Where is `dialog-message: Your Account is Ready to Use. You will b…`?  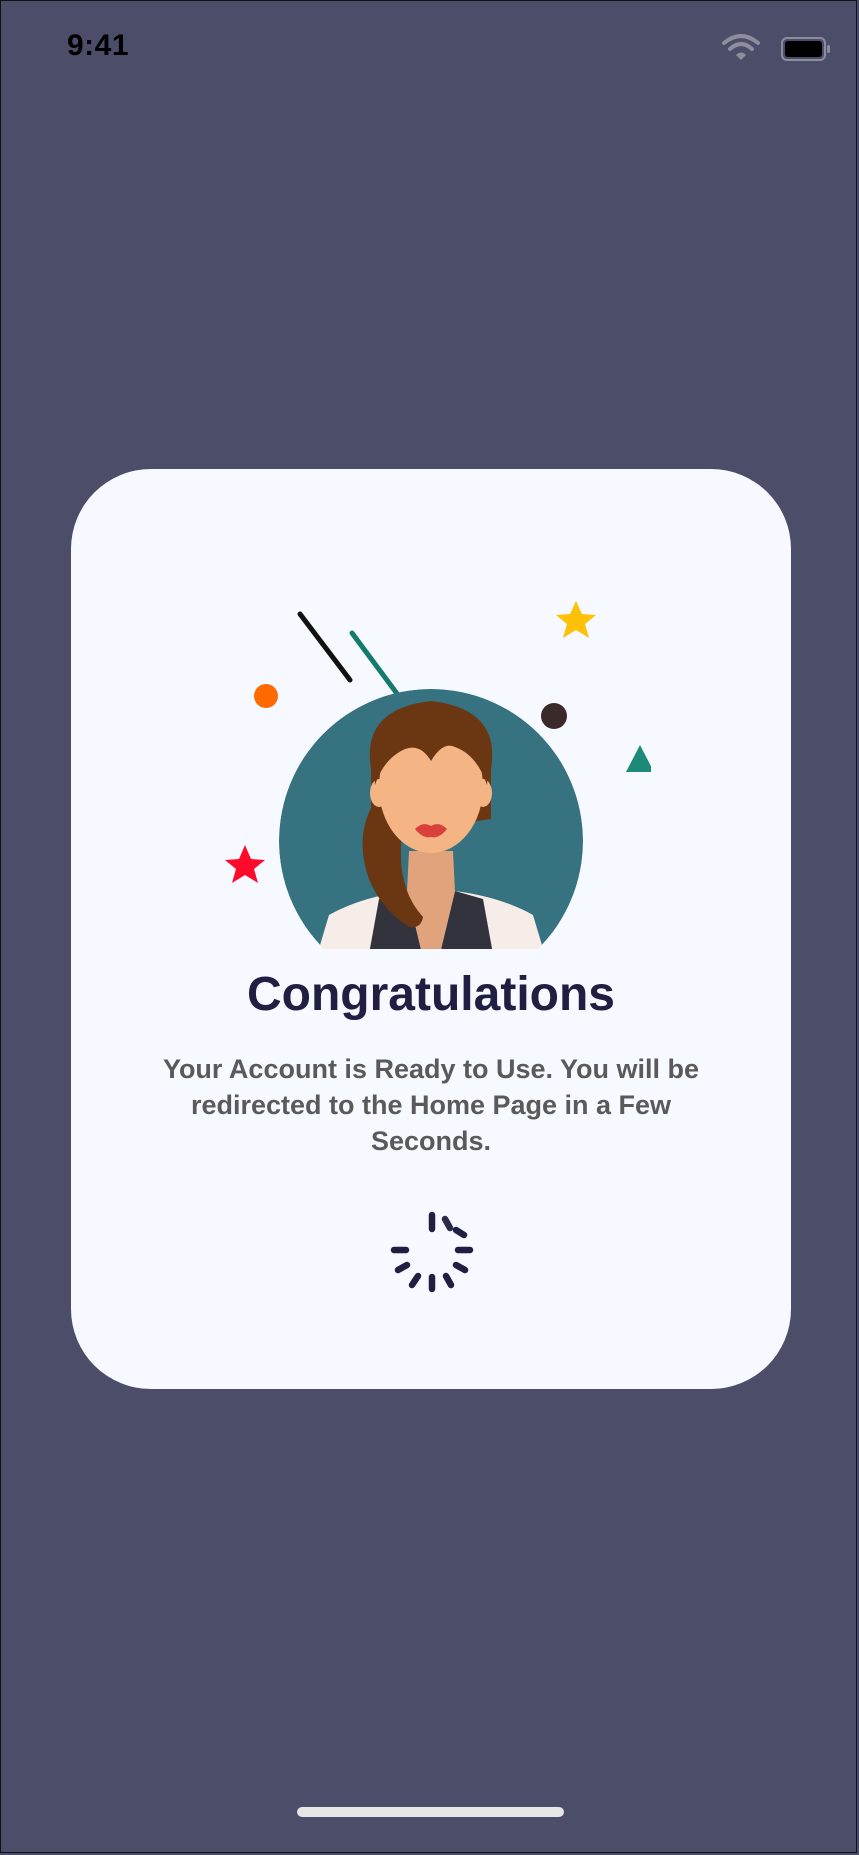
dialog-message: Your Account is Ready to Use. You will b… is located at coordinates (431, 1105).